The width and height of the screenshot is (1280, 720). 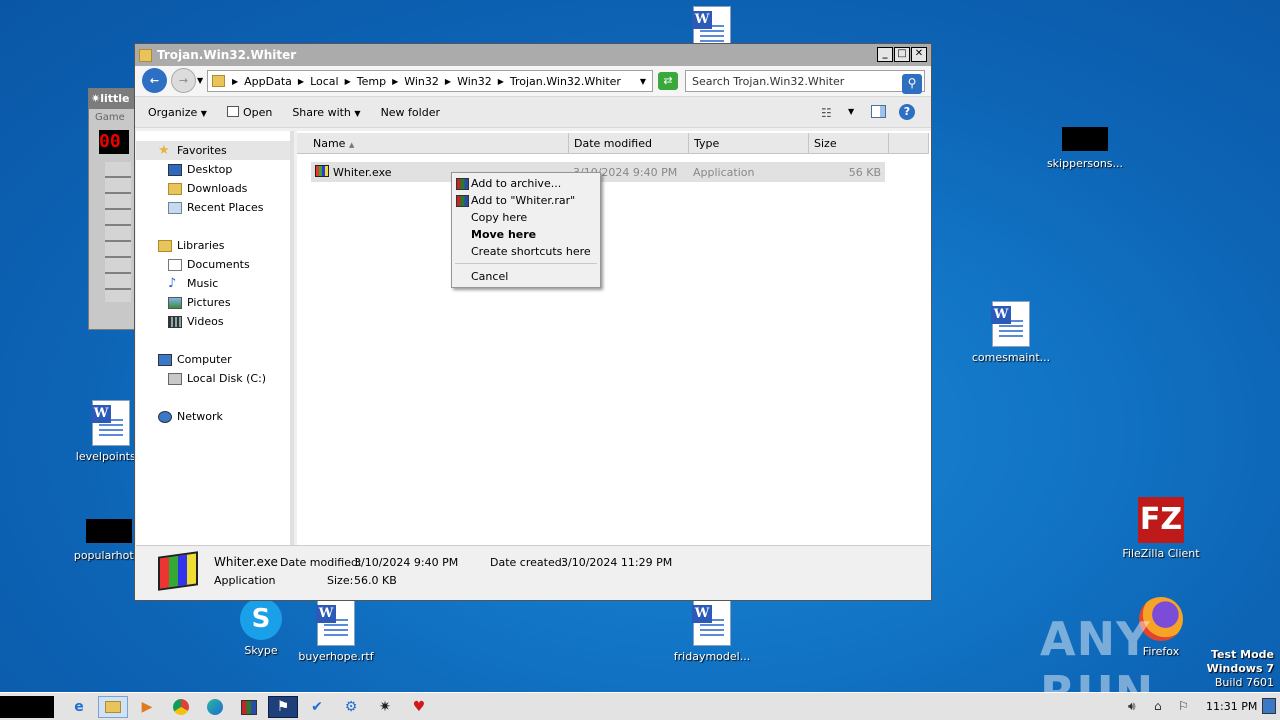 What do you see at coordinates (1158, 706) in the screenshot?
I see `network-status-icon: ⌂` at bounding box center [1158, 706].